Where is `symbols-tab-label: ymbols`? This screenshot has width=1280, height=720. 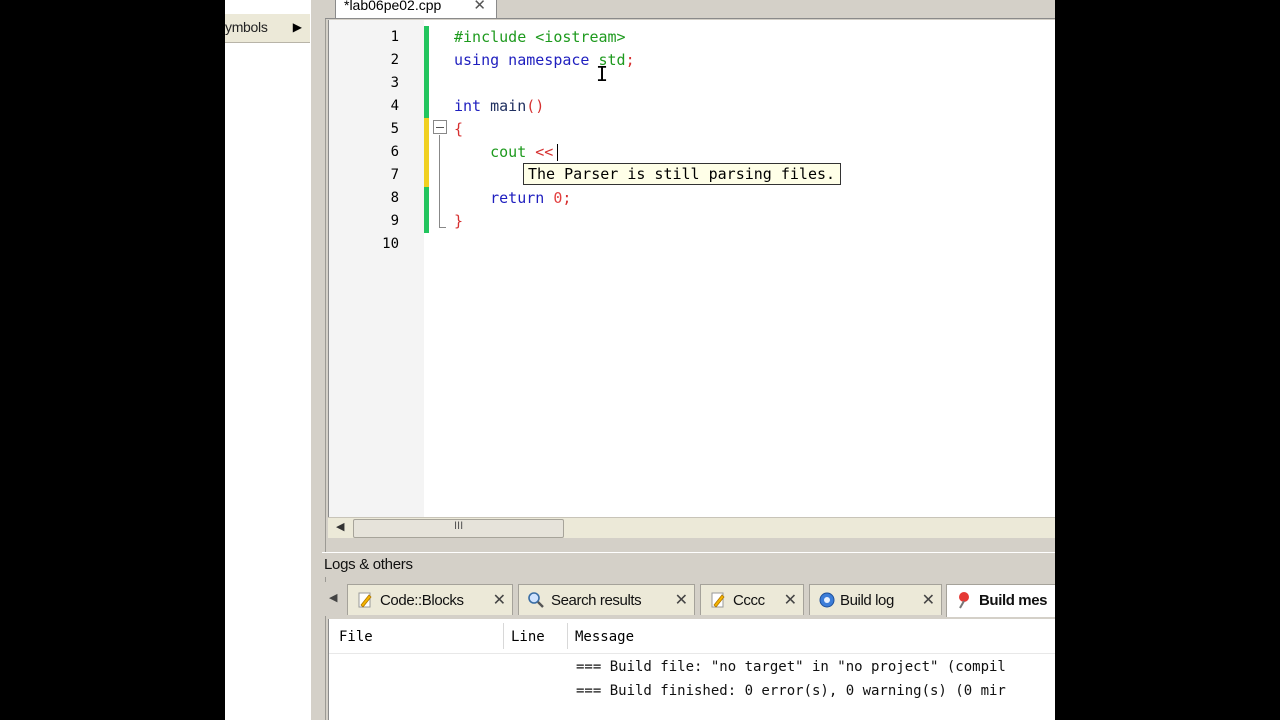
symbols-tab-label: ymbols is located at coordinates (246, 27).